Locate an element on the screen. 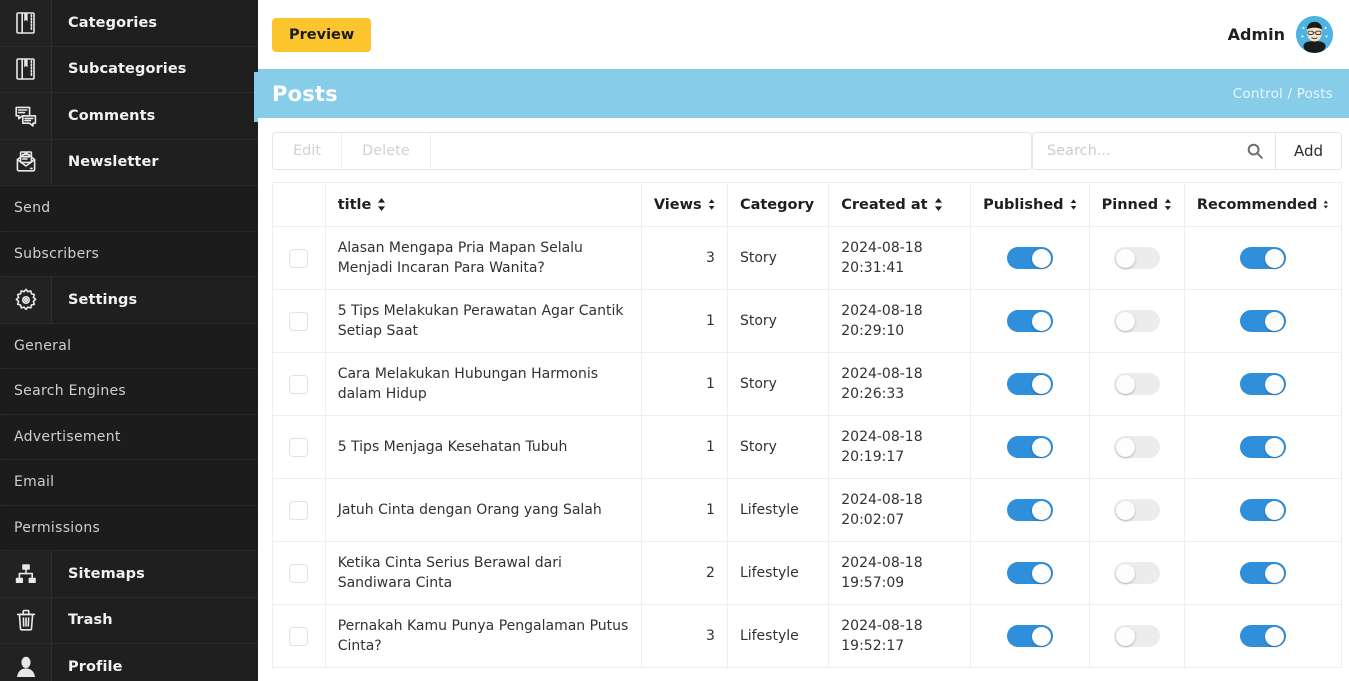 Image resolution: width=1349 pixels, height=681 pixels. sidebar-item-settings: Settings is located at coordinates (129, 300).